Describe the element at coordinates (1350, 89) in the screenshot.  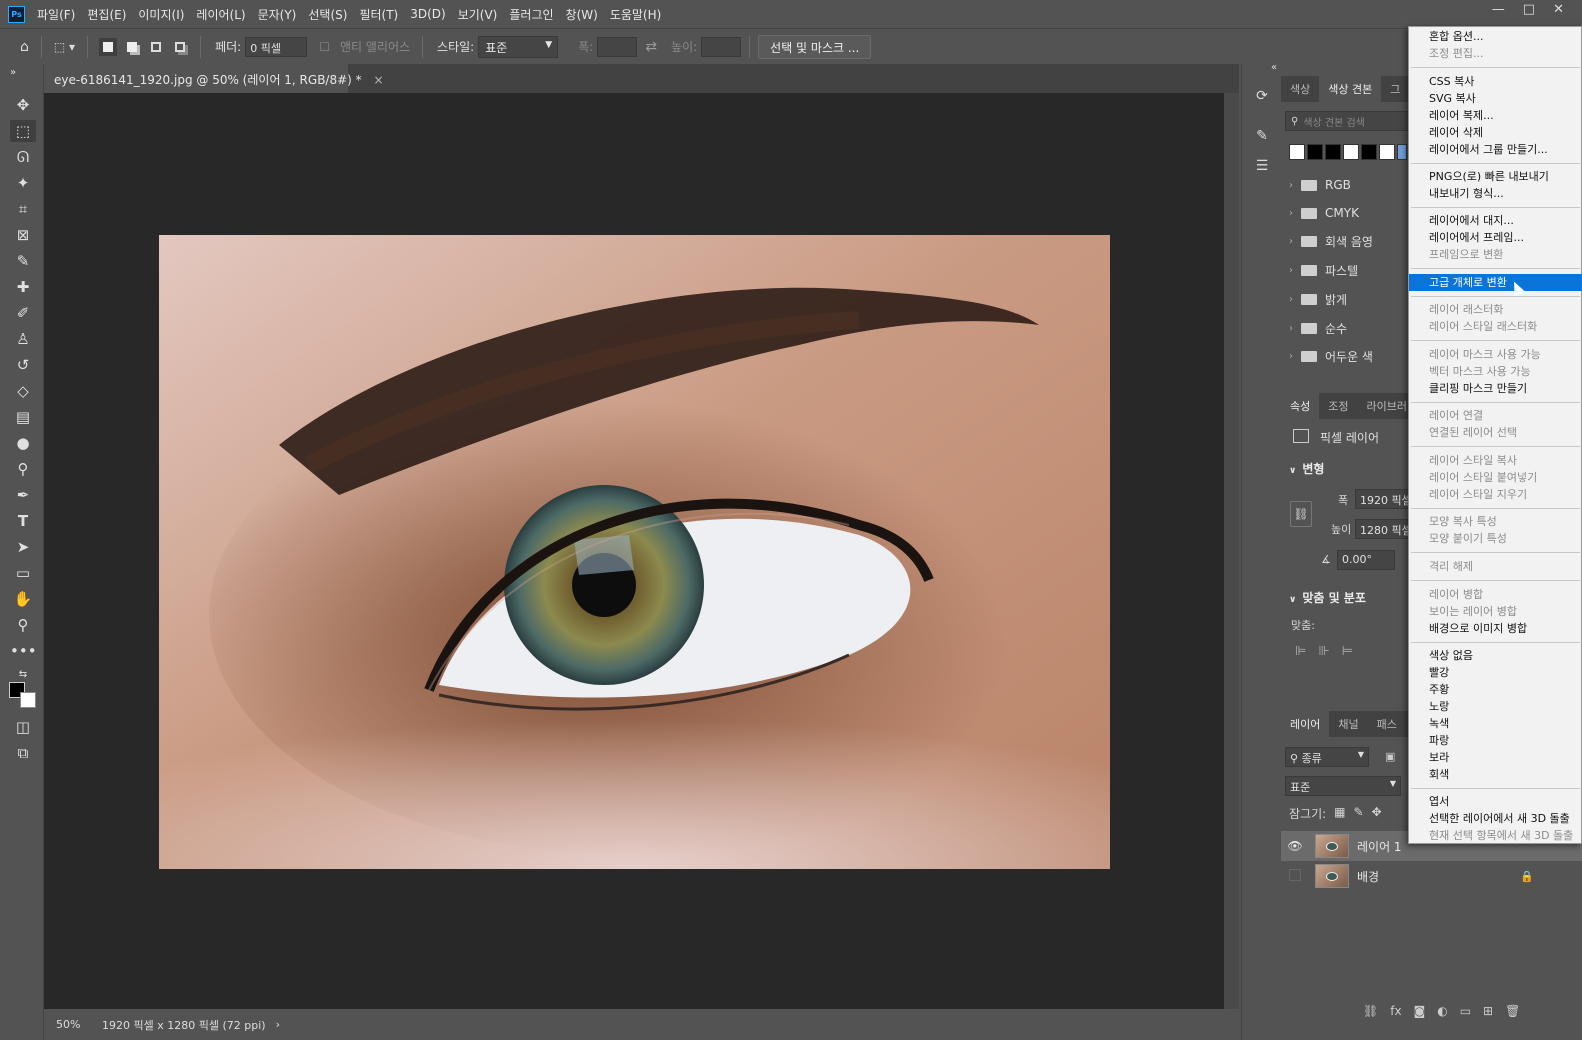
I see `tab-swatches: 색상 견본` at that location.